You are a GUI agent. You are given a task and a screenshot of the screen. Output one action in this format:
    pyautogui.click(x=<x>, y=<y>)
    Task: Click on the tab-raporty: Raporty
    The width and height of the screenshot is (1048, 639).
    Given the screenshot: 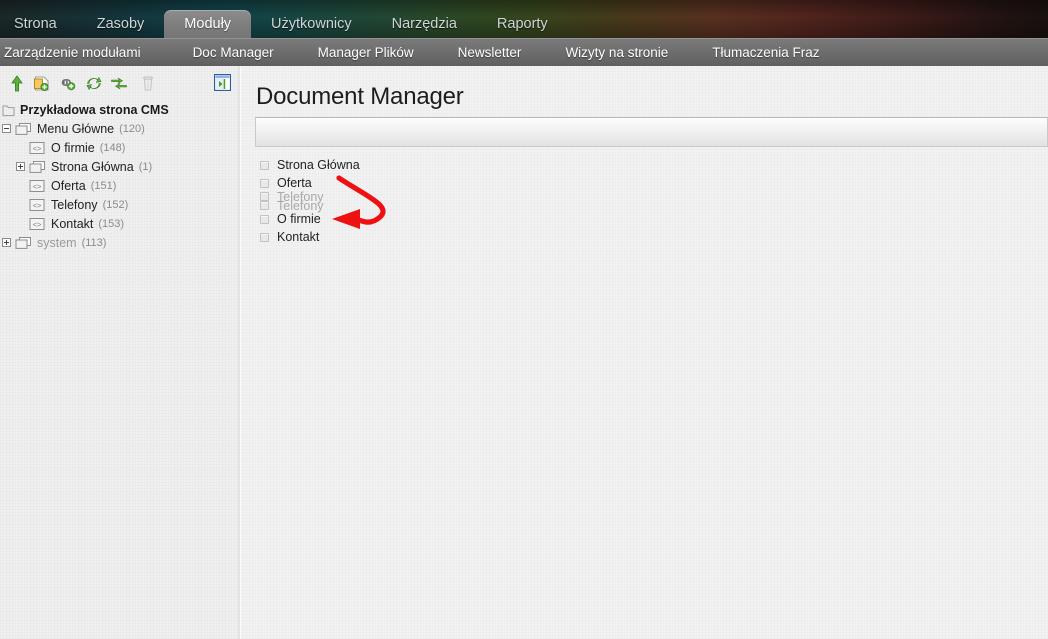 What is the action you would take?
    pyautogui.click(x=522, y=24)
    